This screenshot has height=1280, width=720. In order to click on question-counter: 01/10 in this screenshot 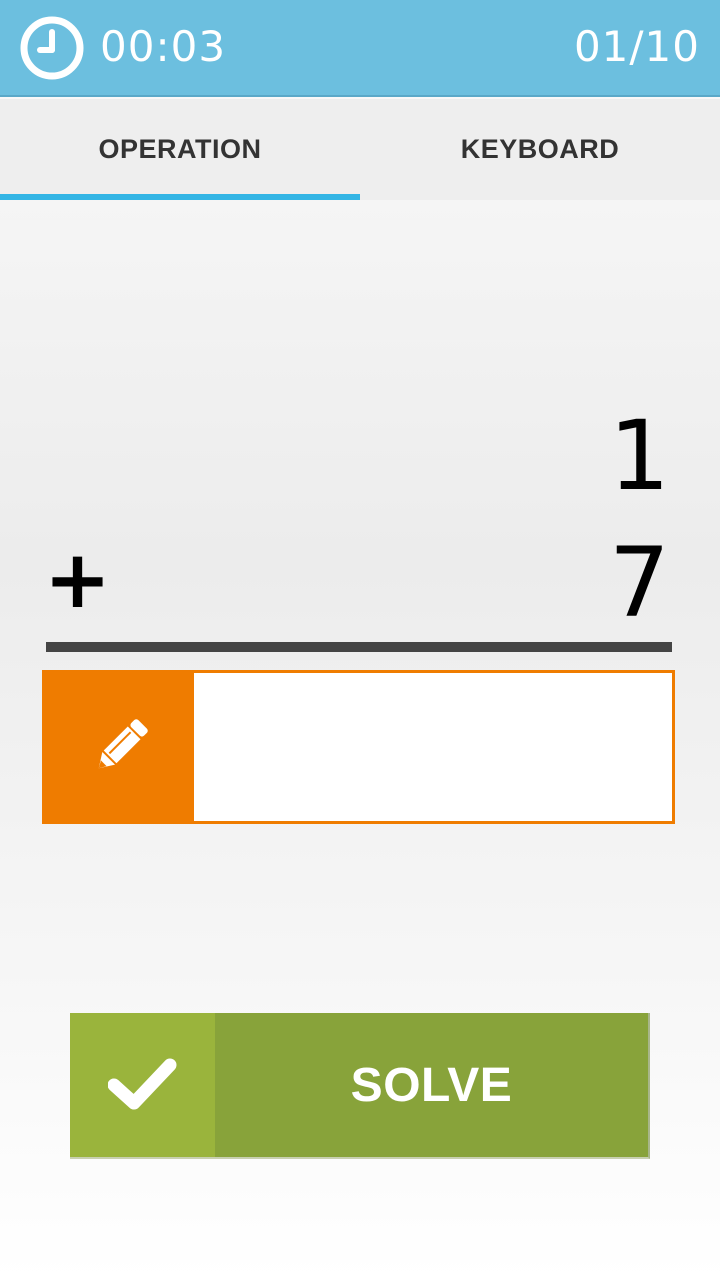, I will do `click(636, 46)`.